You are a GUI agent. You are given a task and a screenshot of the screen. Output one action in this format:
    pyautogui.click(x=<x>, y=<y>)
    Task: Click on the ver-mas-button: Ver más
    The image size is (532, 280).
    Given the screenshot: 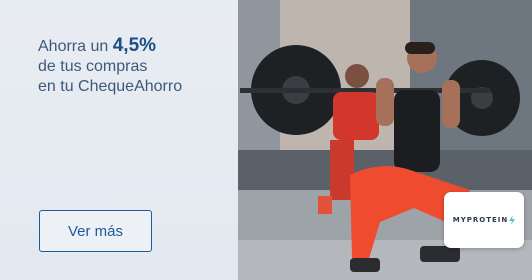 What is the action you would take?
    pyautogui.click(x=95, y=231)
    